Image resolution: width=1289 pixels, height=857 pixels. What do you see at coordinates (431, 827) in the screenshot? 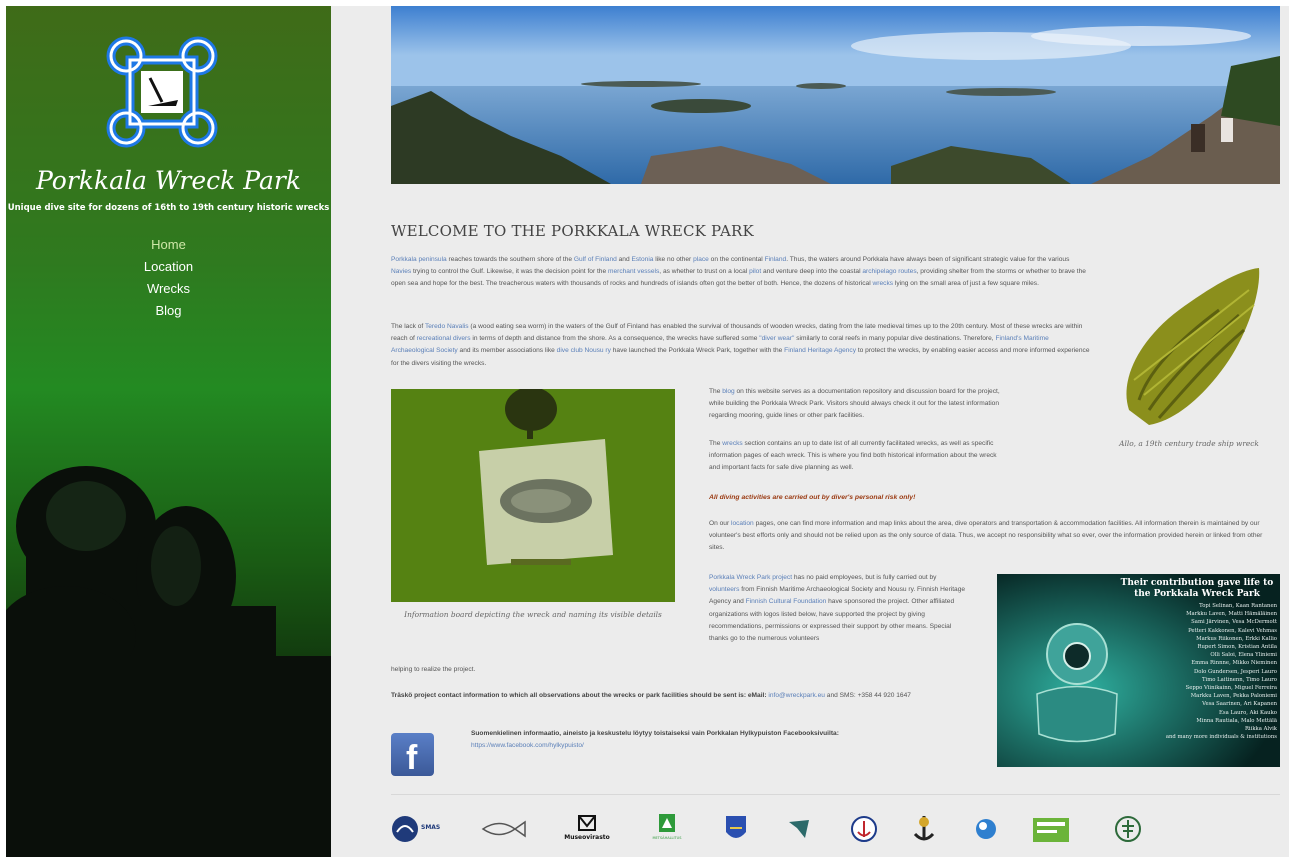
I see `smas-logo-label: SMAS` at bounding box center [431, 827].